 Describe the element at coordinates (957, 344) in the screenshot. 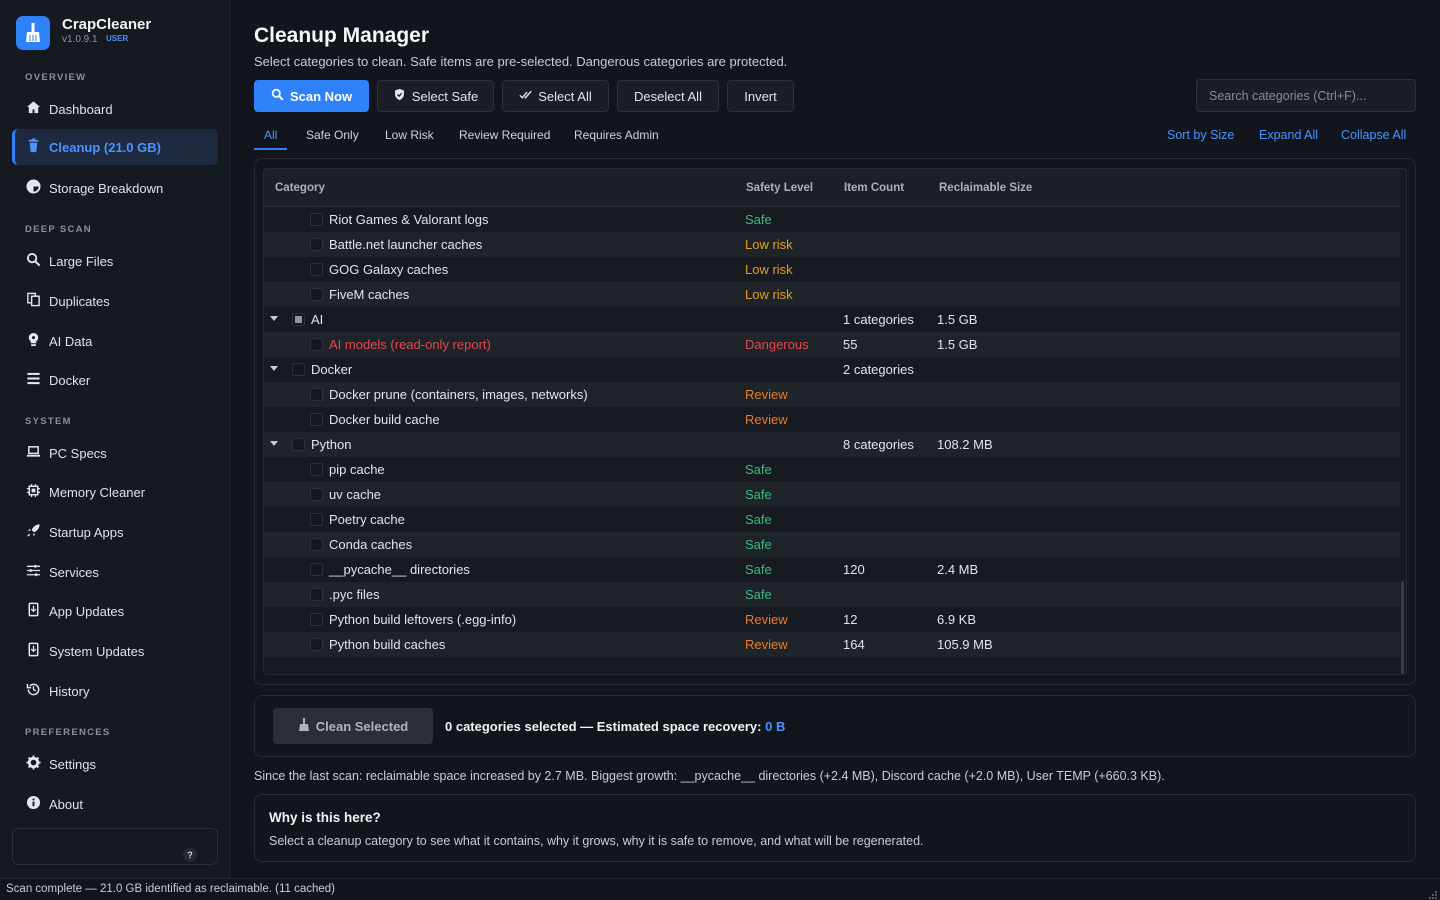

I see `reclaimable-size: 1.5 GB` at that location.